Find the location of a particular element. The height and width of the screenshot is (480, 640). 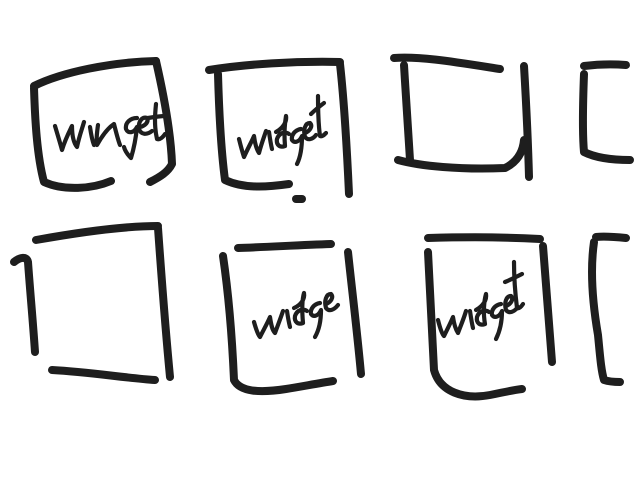

box-label: widget is located at coordinates (105, 124).